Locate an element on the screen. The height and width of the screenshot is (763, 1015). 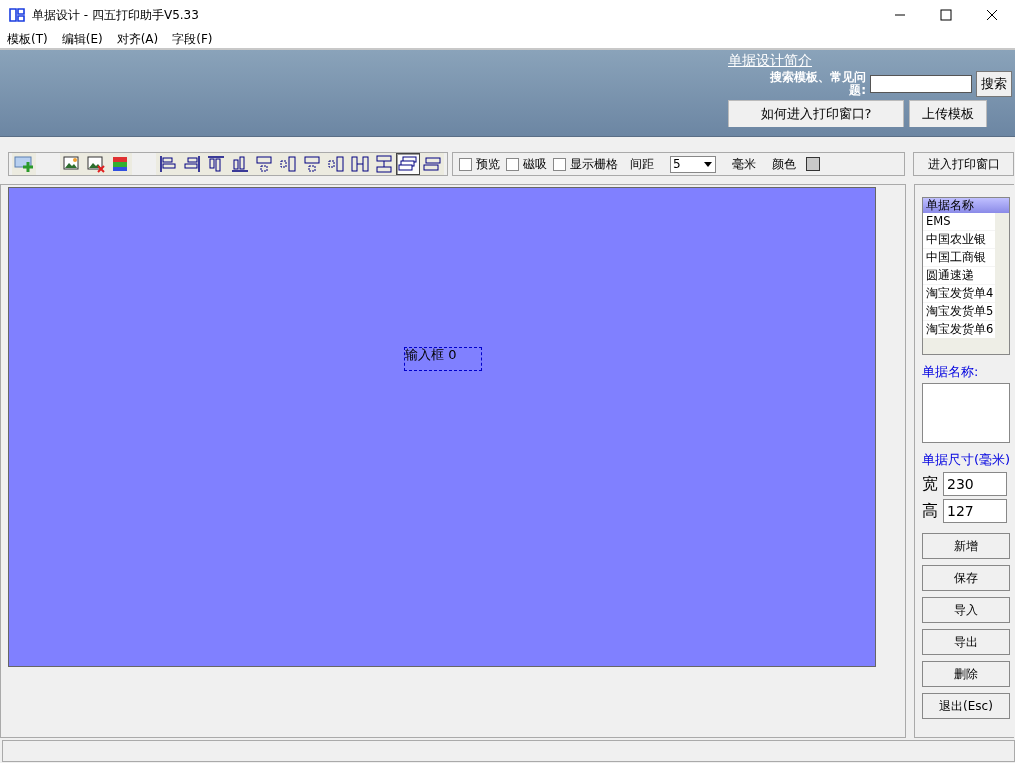
unit-label: 毫米 is located at coordinates (744, 164).